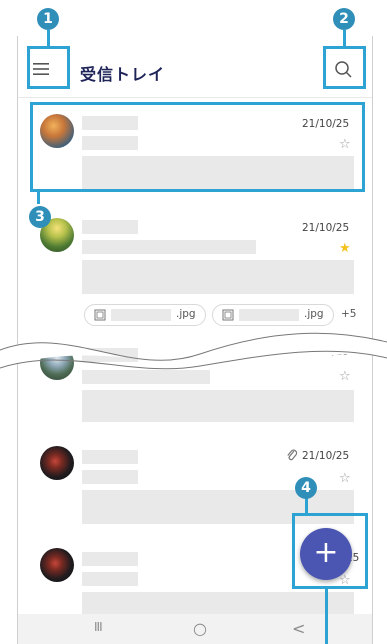  What do you see at coordinates (348, 314) in the screenshot?
I see `more-attachments-count: +5` at bounding box center [348, 314].